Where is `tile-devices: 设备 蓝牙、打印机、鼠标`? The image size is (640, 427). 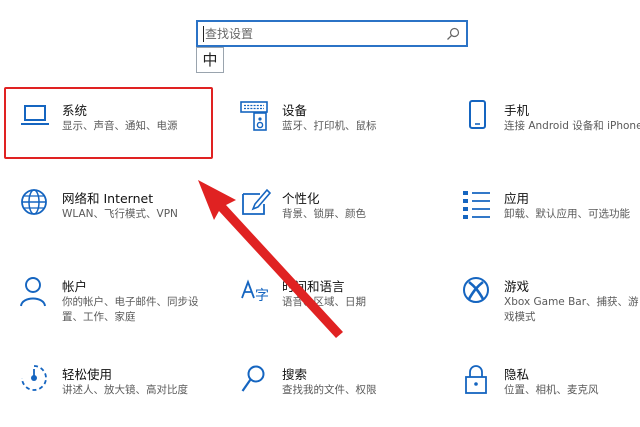
tile-devices: 设备 蓝牙、打印机、鼠标 is located at coordinates (342, 130).